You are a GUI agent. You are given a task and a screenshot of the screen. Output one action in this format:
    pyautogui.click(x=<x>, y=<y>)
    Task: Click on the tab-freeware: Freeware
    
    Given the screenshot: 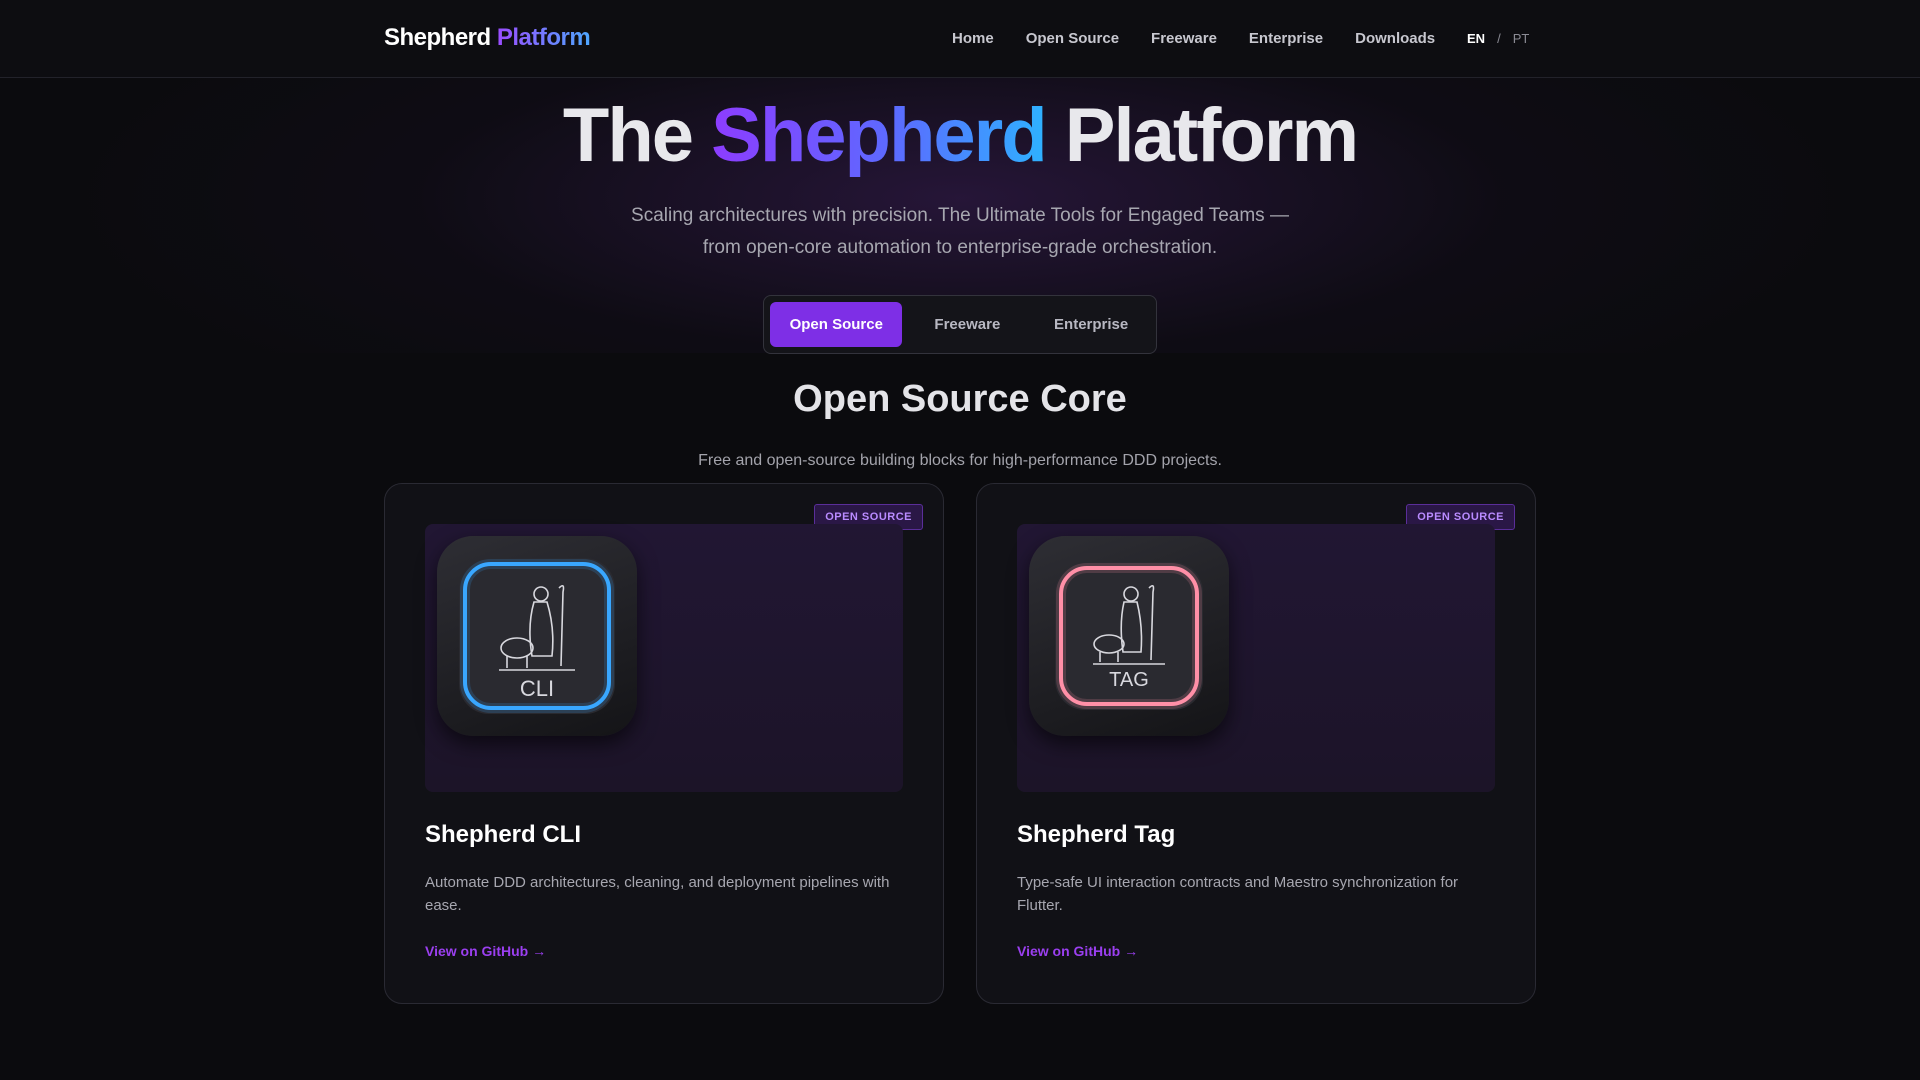 What is the action you would take?
    pyautogui.click(x=967, y=324)
    